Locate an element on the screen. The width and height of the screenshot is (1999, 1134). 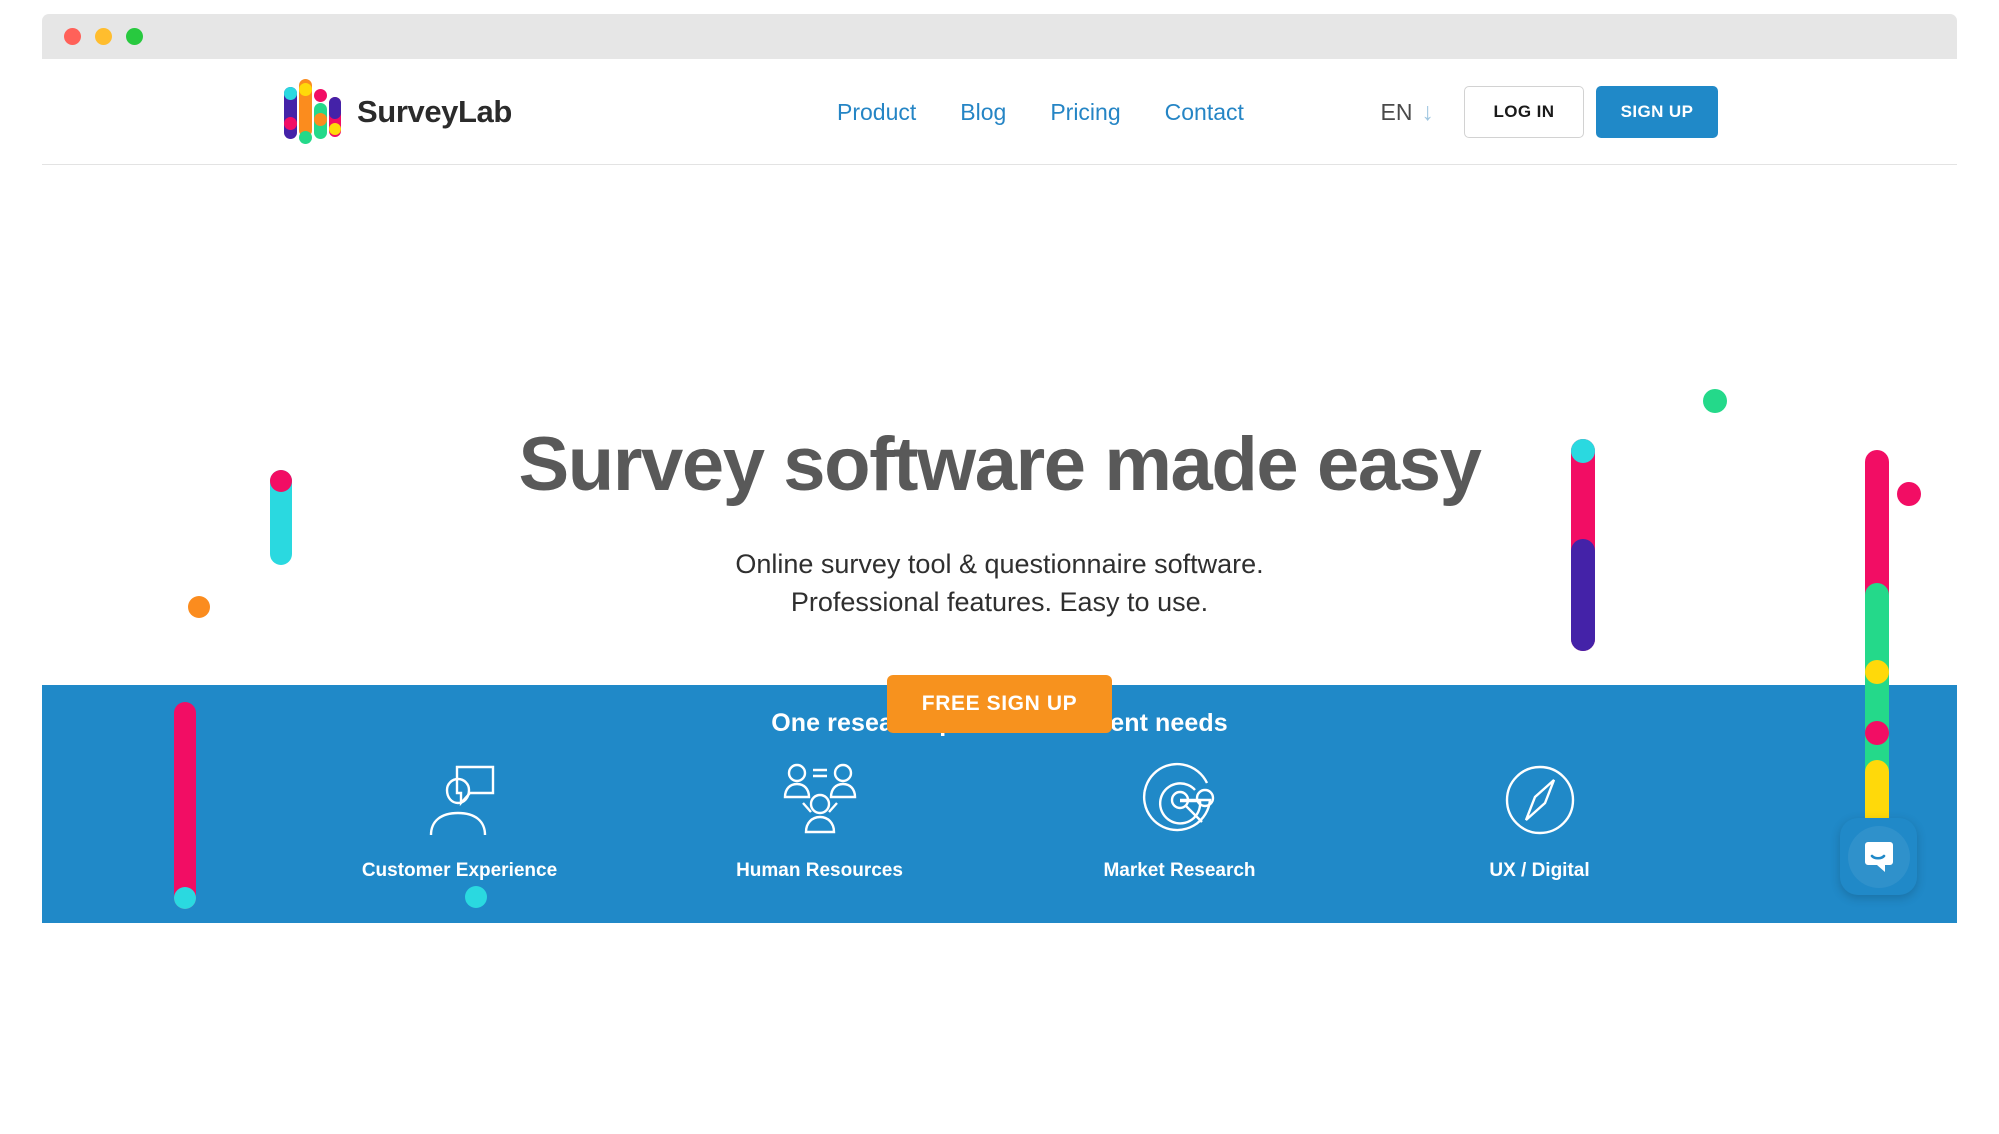
band-item-ux-digital: UX / Digital is located at coordinates (1540, 818).